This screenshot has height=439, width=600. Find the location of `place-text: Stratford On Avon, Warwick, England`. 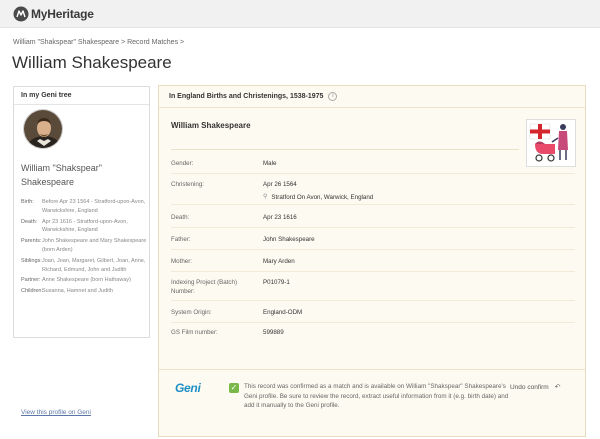

place-text: Stratford On Avon, Warwick, England is located at coordinates (322, 197).